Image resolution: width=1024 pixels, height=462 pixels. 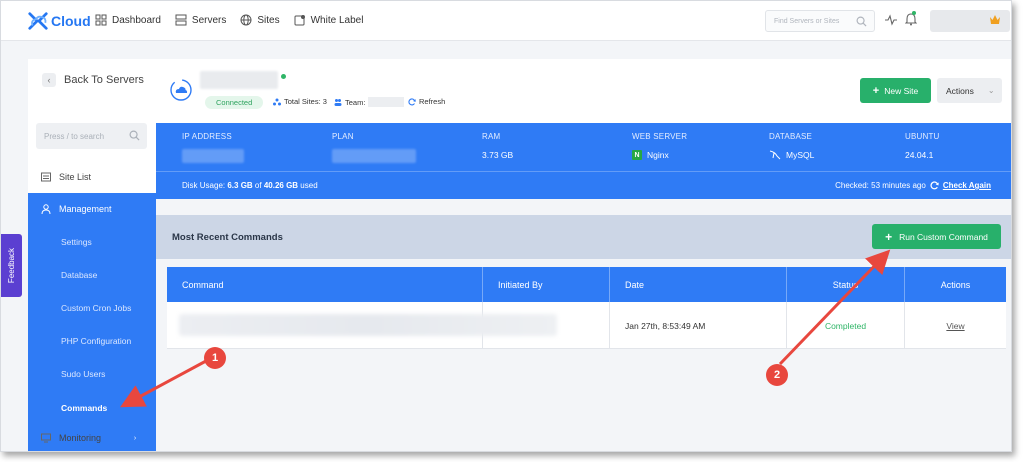 What do you see at coordinates (660, 136) in the screenshot?
I see `web-server-label: WEB SERVER` at bounding box center [660, 136].